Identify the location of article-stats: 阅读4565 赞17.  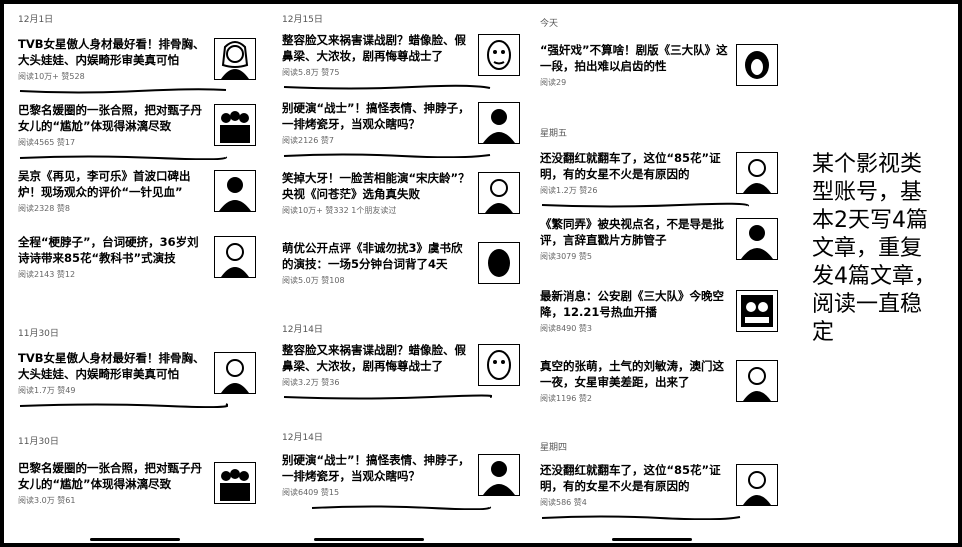
(47, 142).